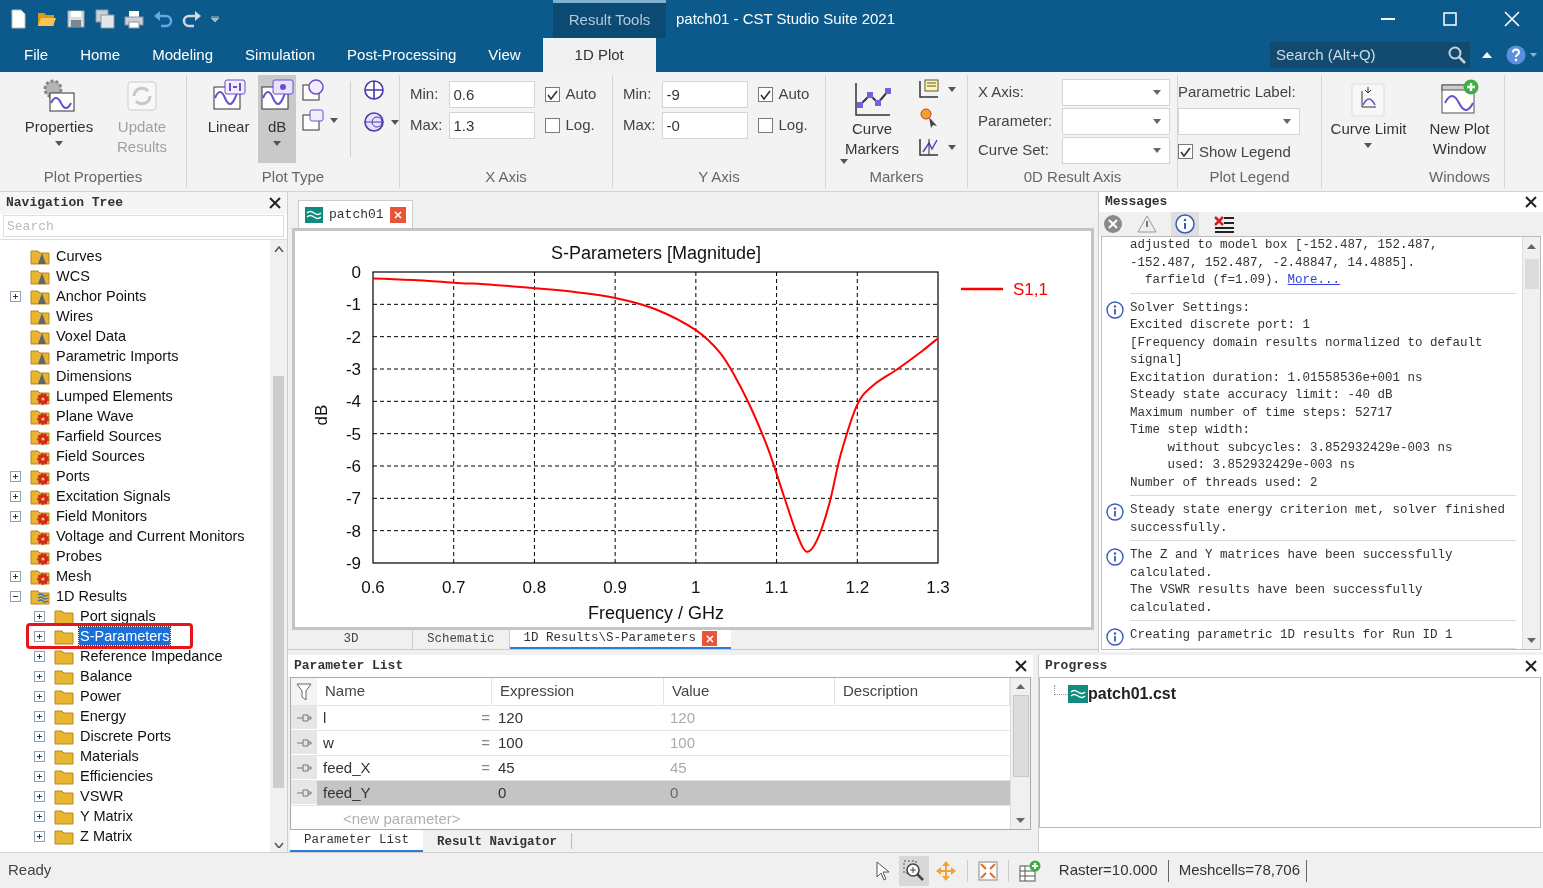 This screenshot has width=1543, height=888. I want to click on file-item: patch01.cst, so click(1132, 694).